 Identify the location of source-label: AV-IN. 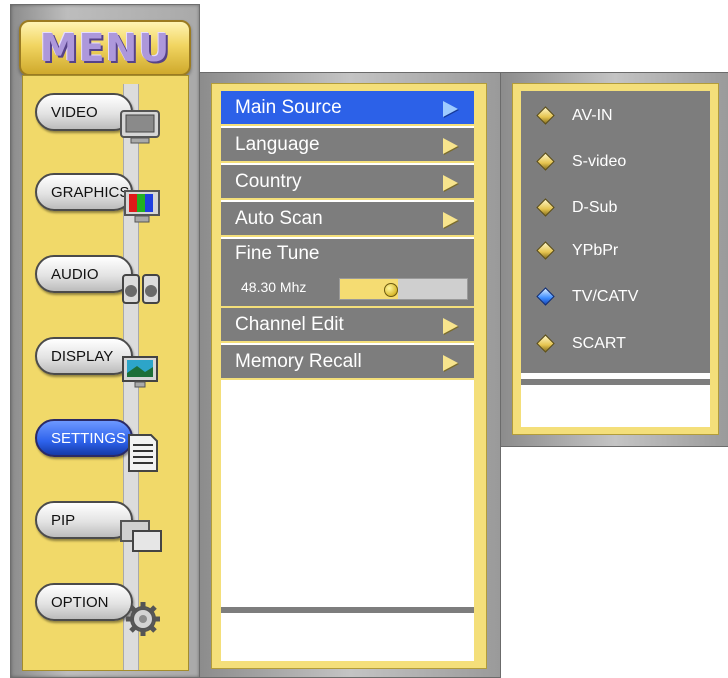
(592, 115).